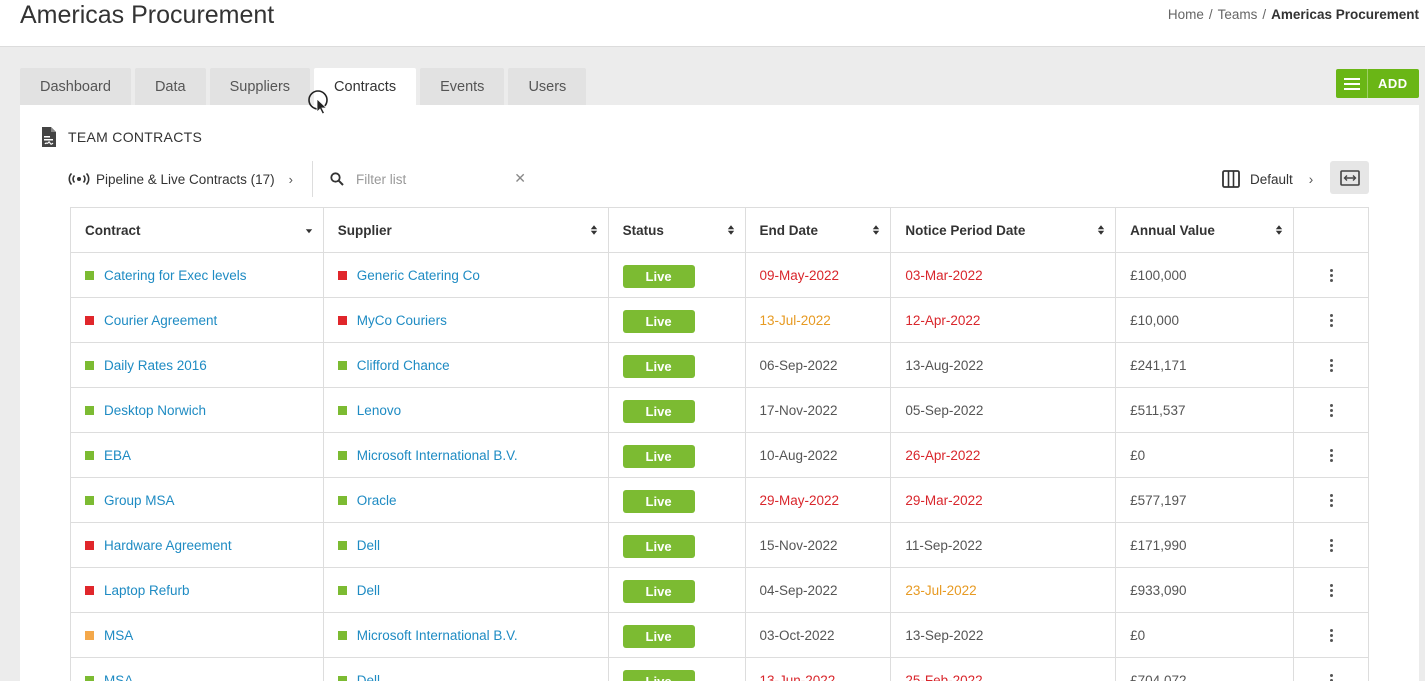 This screenshot has height=681, width=1425. Describe the element at coordinates (147, 590) in the screenshot. I see `contract-link: Laptop Refurb` at that location.